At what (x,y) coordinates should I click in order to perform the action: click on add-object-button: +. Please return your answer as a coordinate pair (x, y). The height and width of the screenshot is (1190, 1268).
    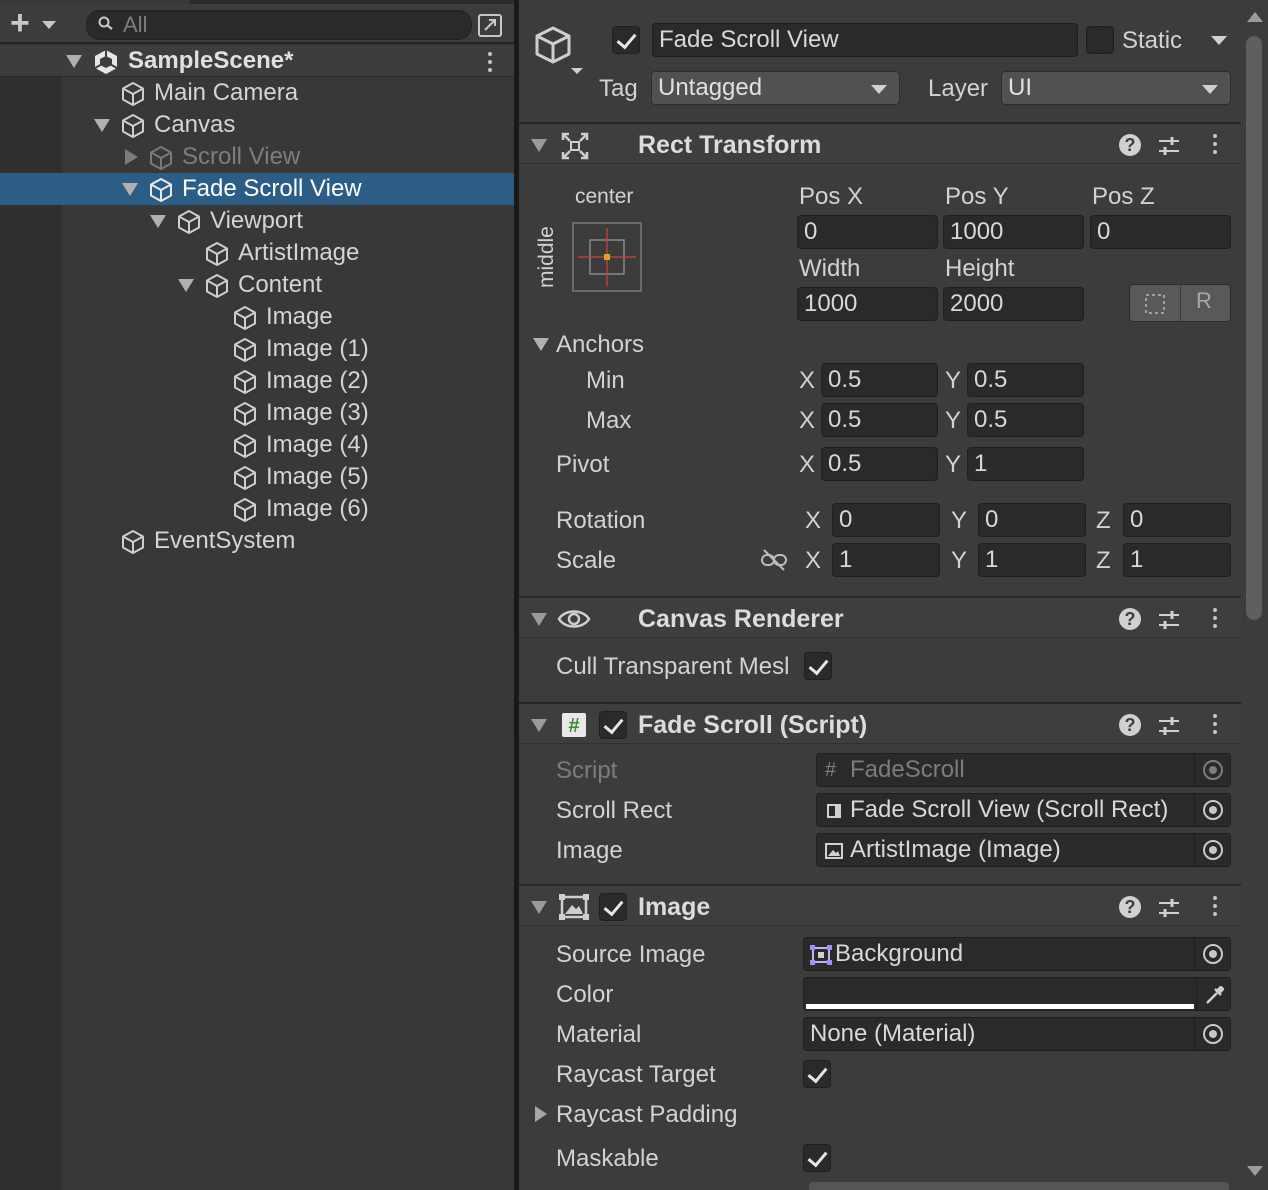
    Looking at the image, I should click on (36, 23).